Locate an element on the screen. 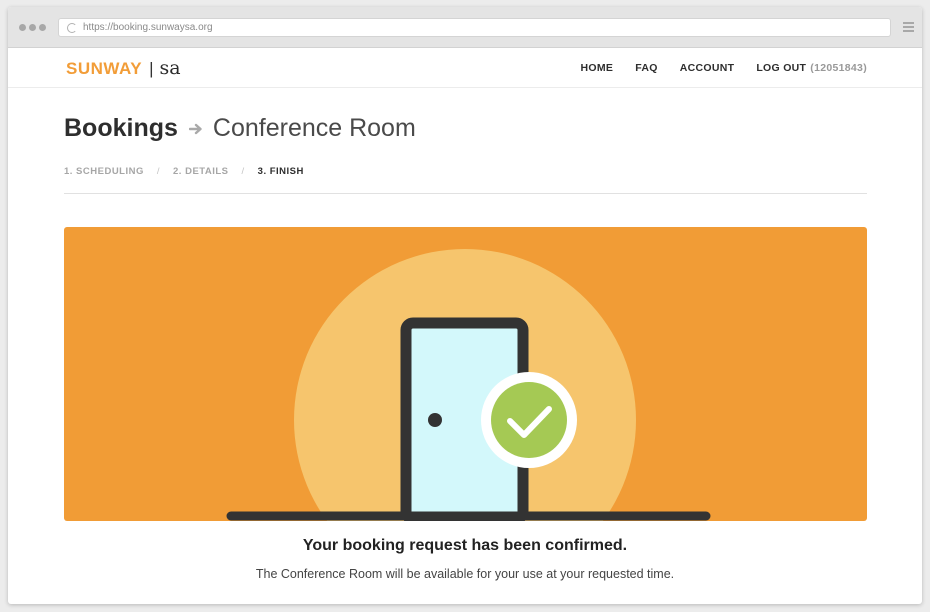 This screenshot has height=612, width=930. url-text: https://booking.sunwaysa.org is located at coordinates (148, 27).